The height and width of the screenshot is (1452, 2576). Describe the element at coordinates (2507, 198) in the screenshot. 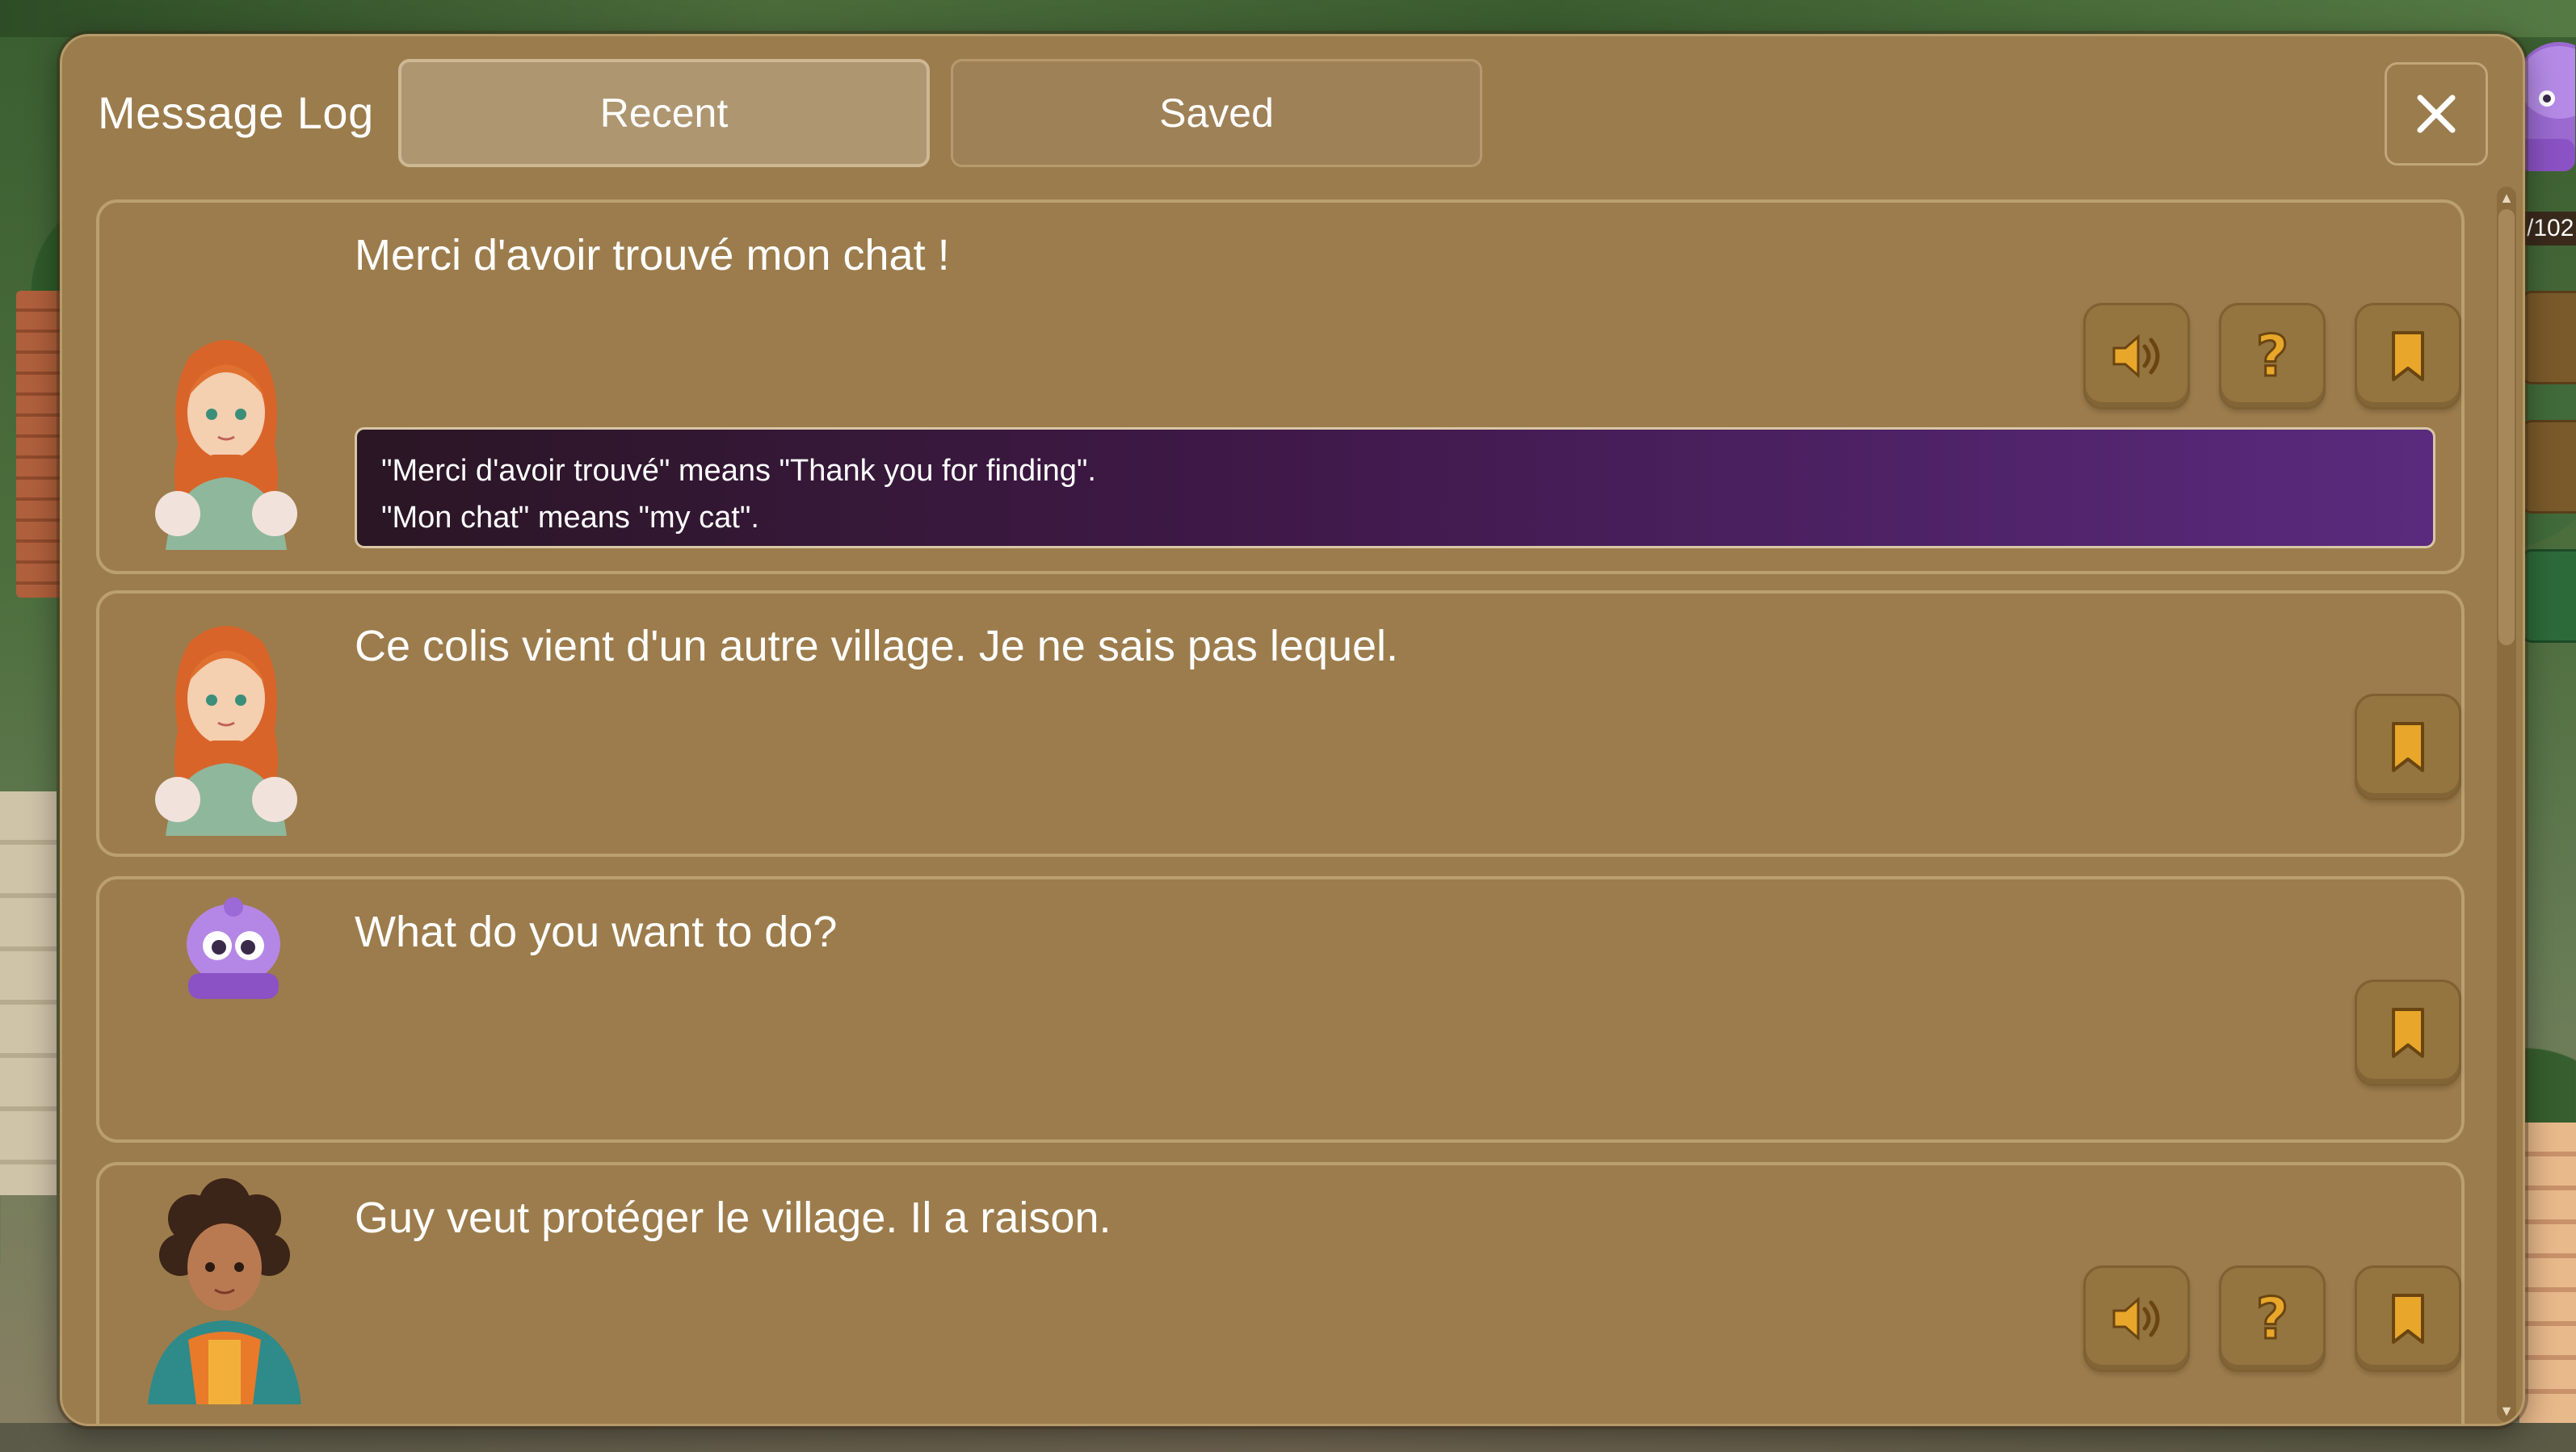

I see `scroll-up-arrow-icon: ▲` at that location.